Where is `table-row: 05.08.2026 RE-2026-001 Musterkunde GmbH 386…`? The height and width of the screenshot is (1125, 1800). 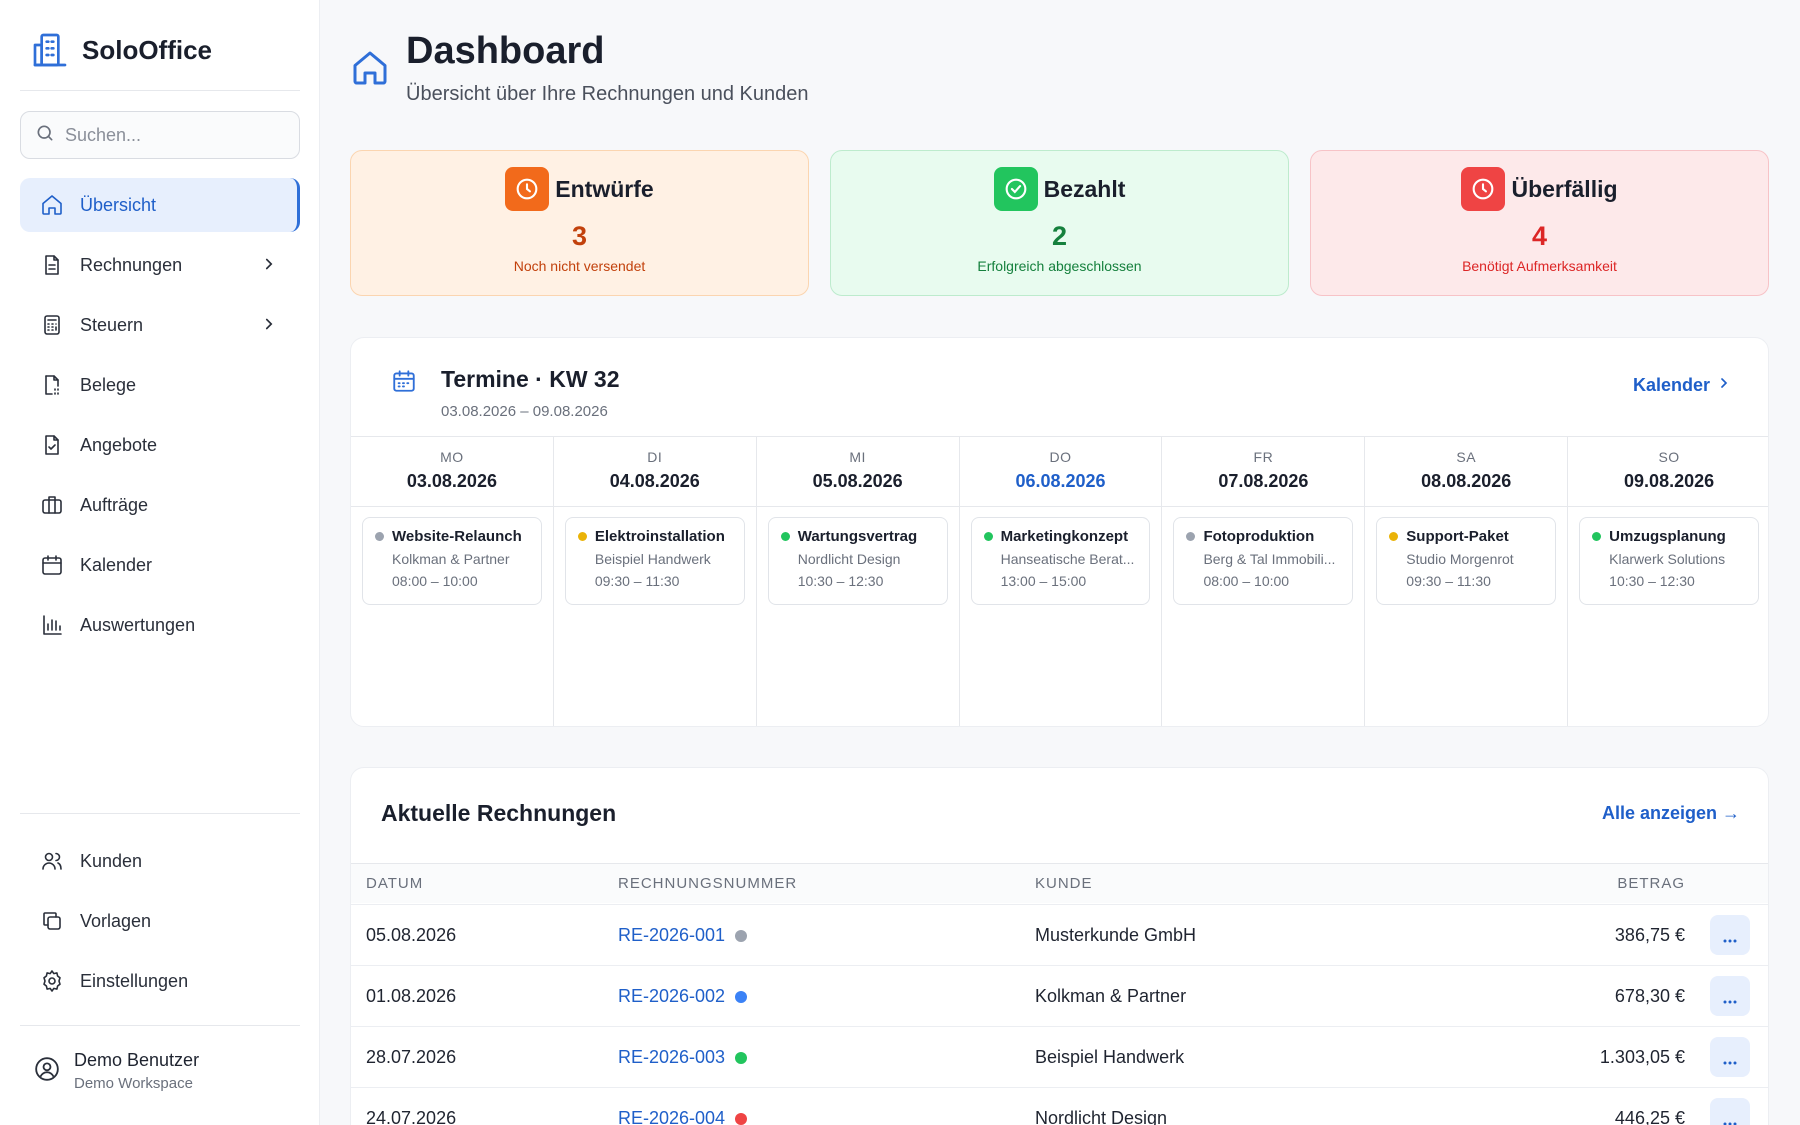 table-row: 05.08.2026 RE-2026-001 Musterkunde GmbH 386… is located at coordinates (1059, 935).